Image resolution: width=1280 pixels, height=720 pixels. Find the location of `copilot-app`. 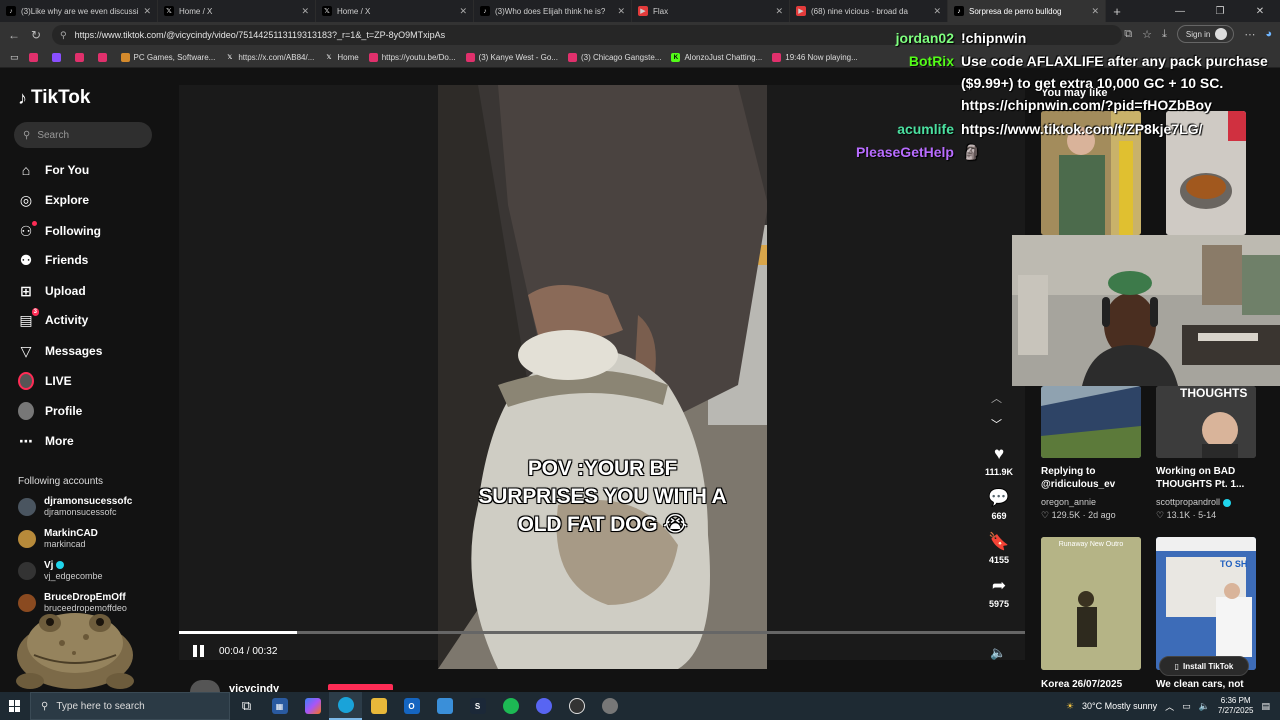

copilot-app is located at coordinates (312, 706).